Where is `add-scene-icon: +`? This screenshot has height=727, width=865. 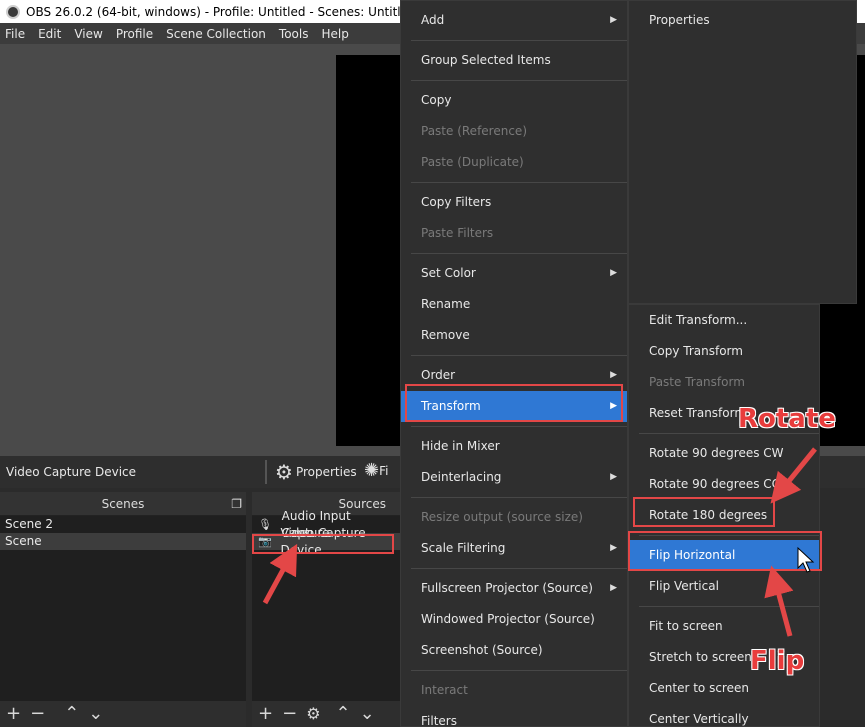
add-scene-icon: + is located at coordinates (13, 714).